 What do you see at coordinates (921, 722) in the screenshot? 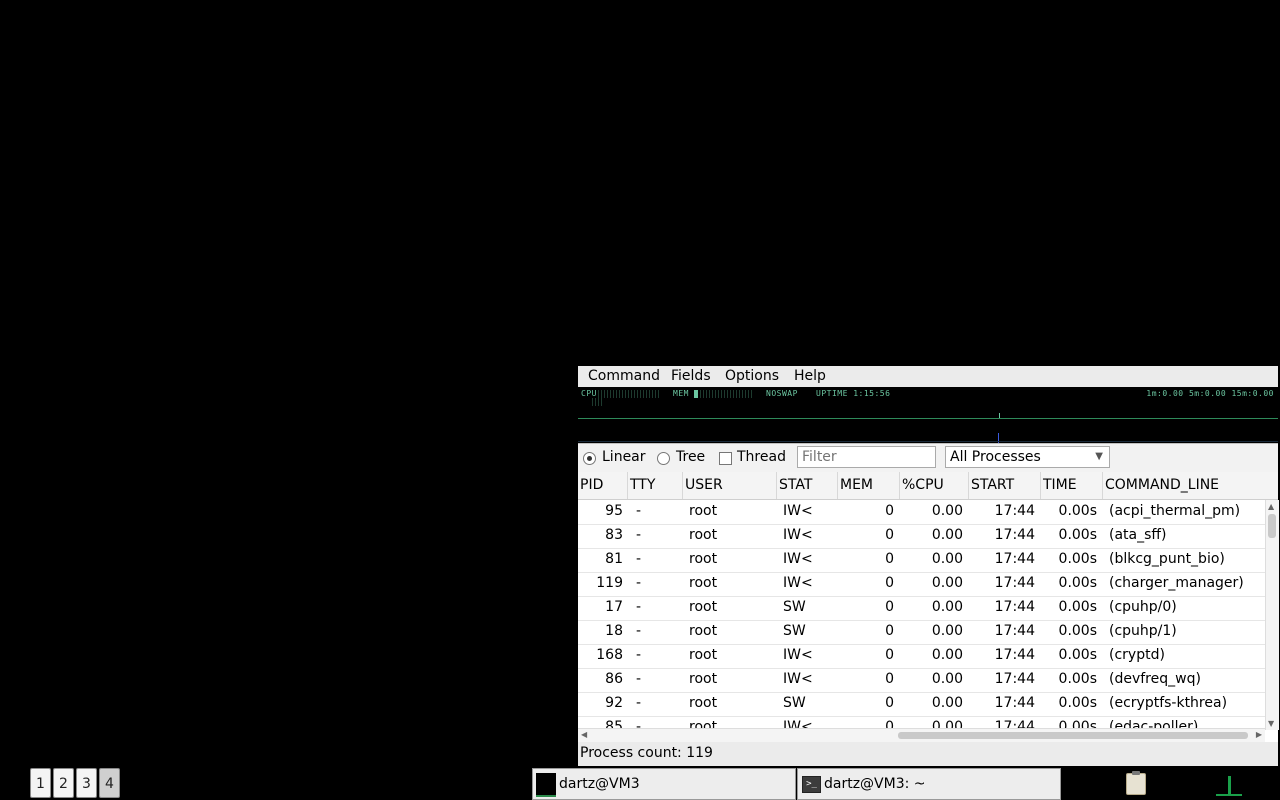
I see `table-row: 85 - root IW< 0 0.00 17:44 0.00s (edac-poller)` at bounding box center [921, 722].